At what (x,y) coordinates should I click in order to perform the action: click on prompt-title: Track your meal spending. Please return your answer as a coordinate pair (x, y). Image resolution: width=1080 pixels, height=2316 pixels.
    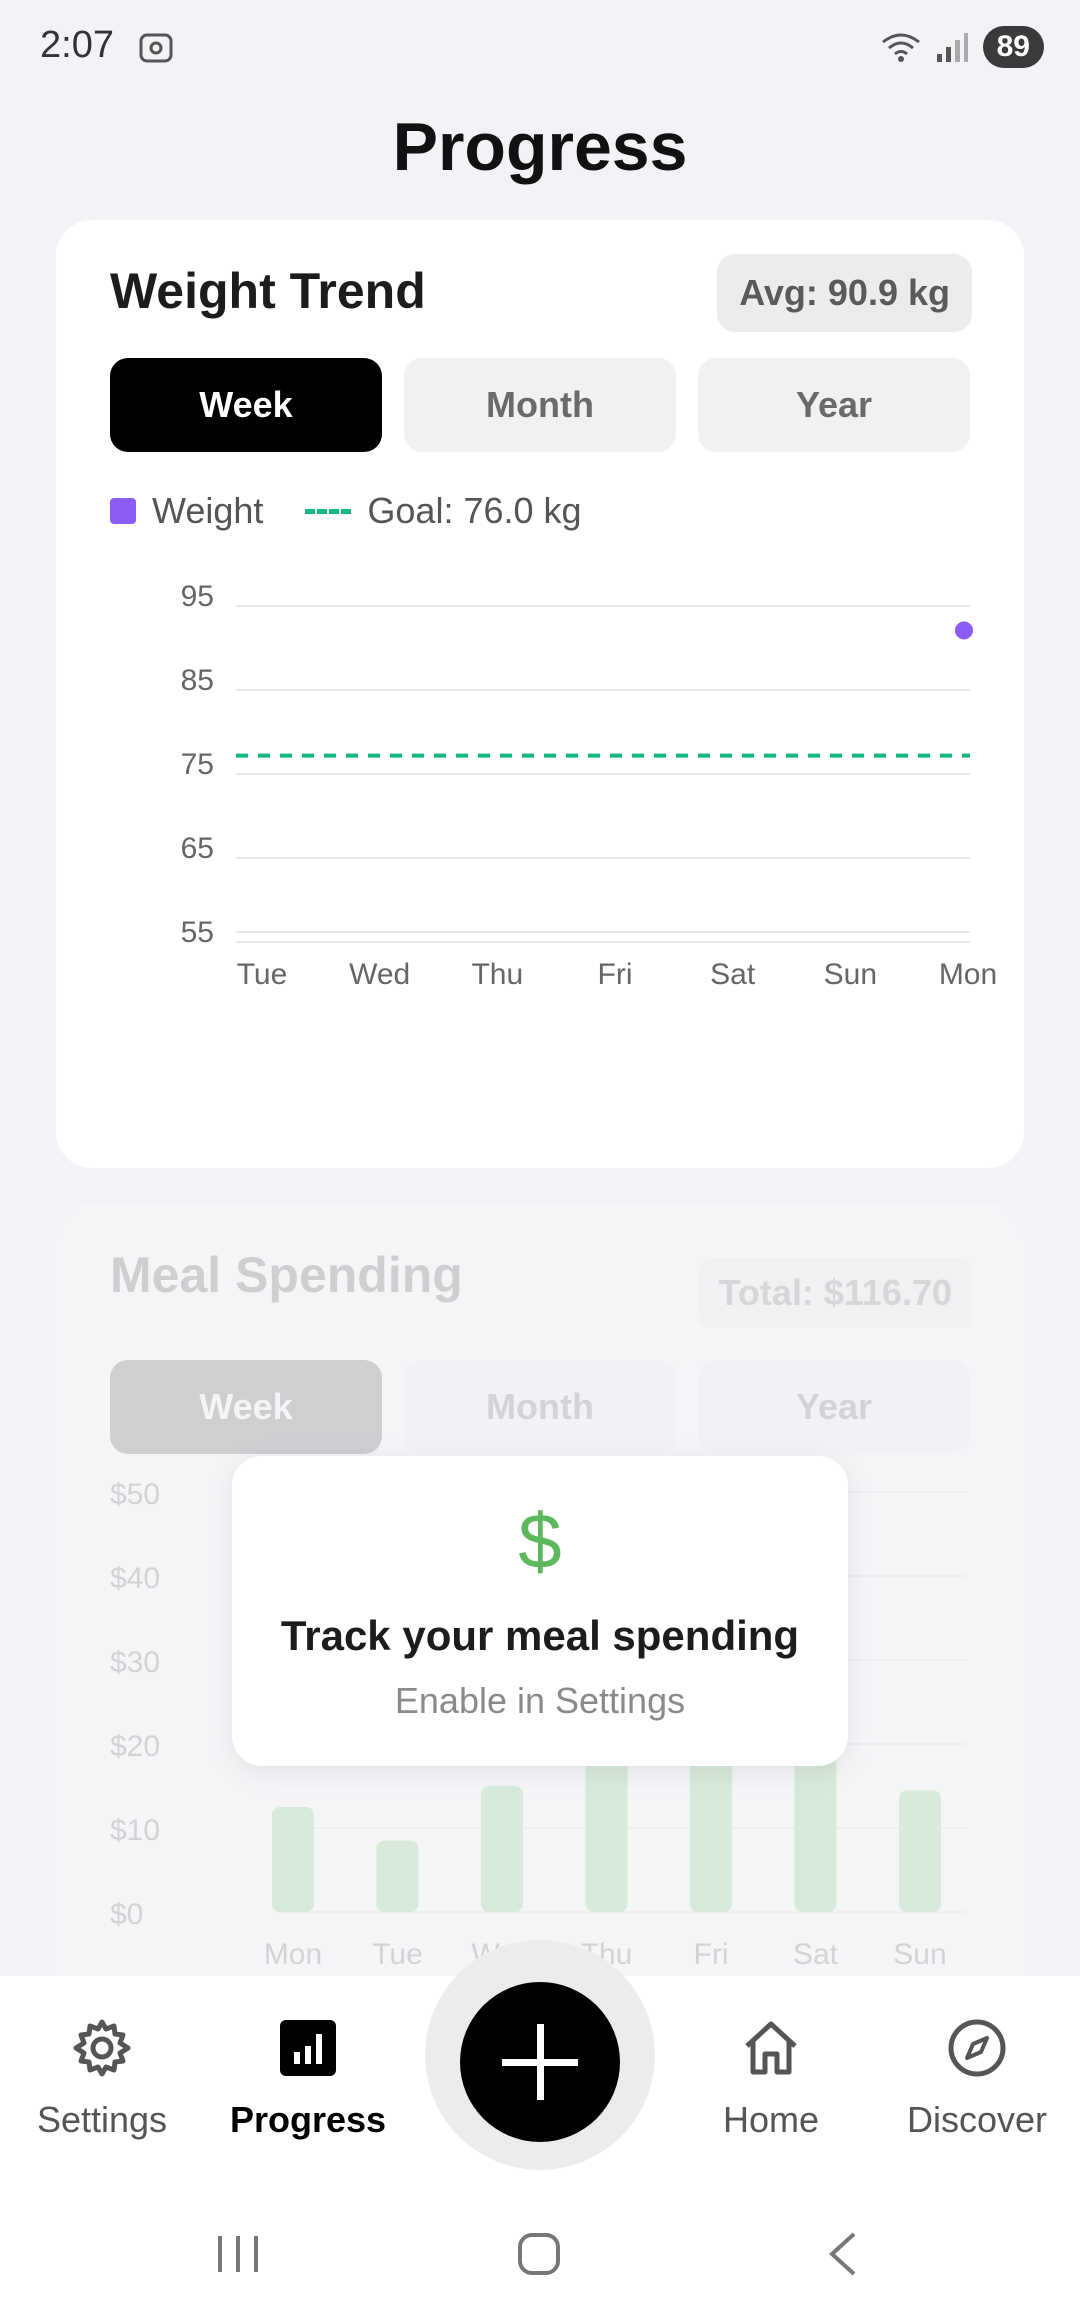
    Looking at the image, I should click on (540, 1635).